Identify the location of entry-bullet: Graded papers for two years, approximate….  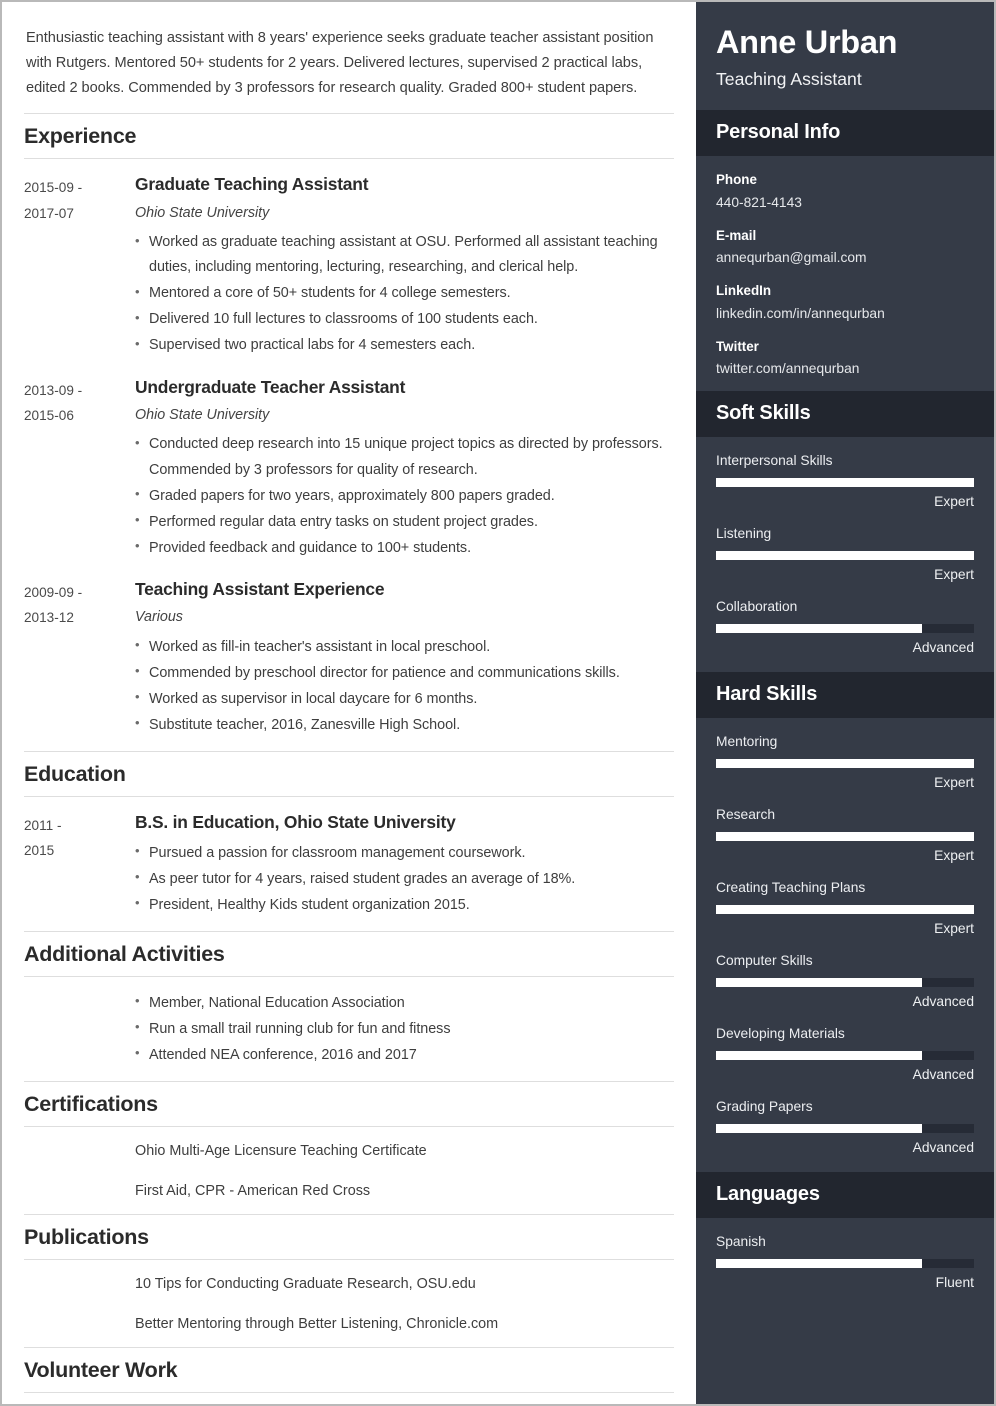
(404, 496).